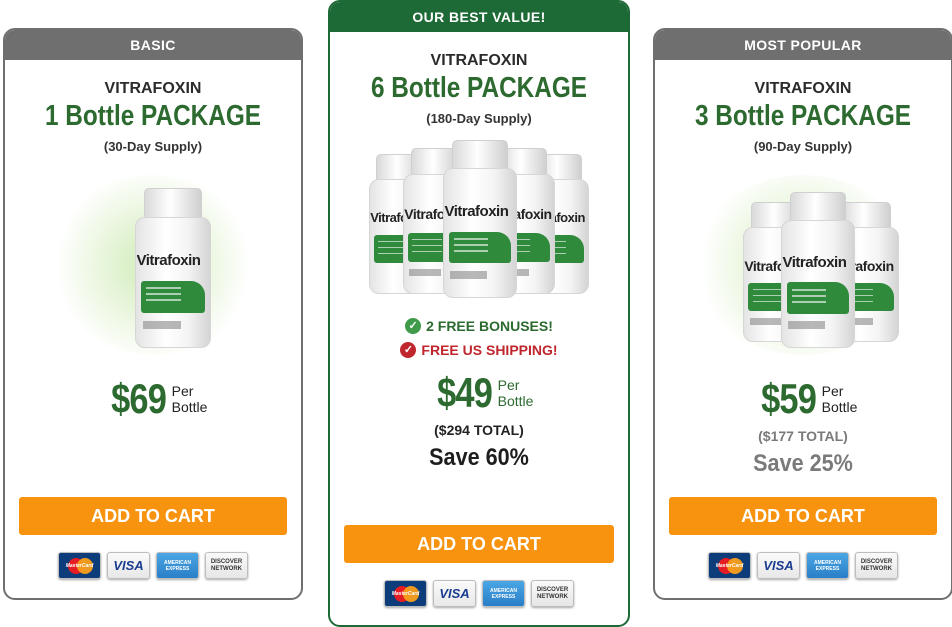  What do you see at coordinates (153, 45) in the screenshot?
I see `card-header-basic: BASIC` at bounding box center [153, 45].